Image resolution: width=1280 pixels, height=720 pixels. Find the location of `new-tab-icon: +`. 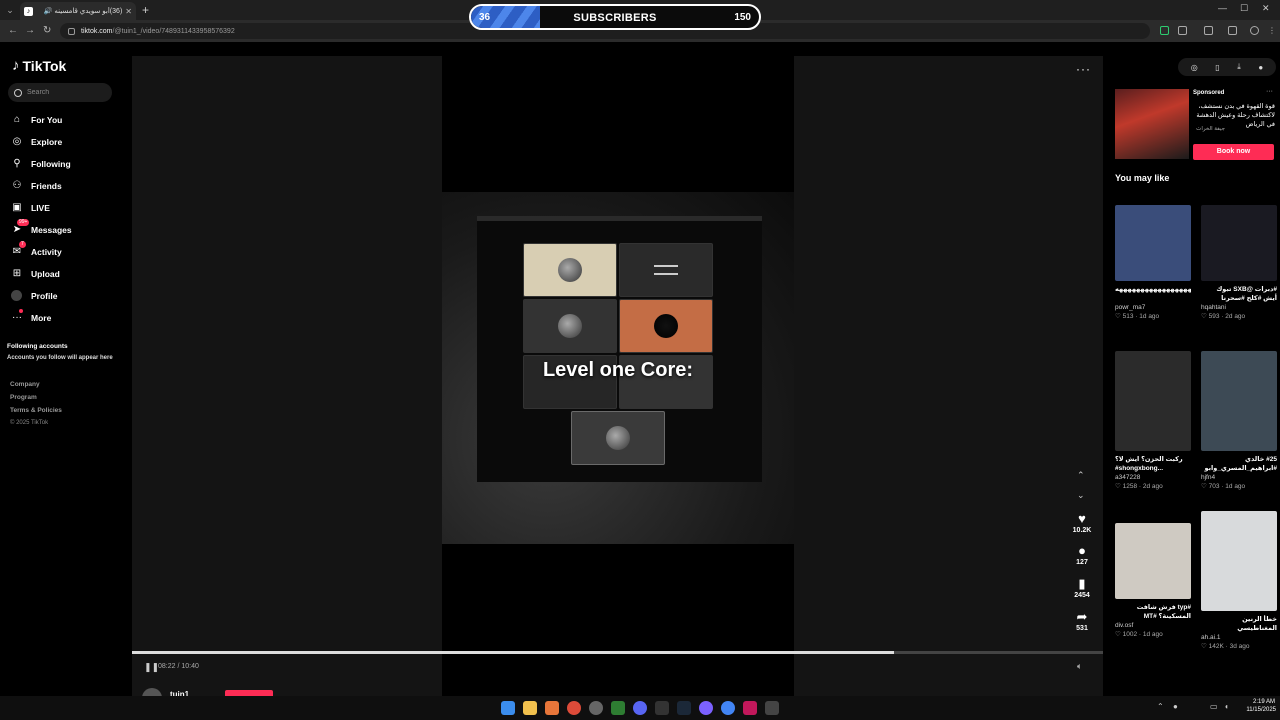

new-tab-icon: + is located at coordinates (145, 10).